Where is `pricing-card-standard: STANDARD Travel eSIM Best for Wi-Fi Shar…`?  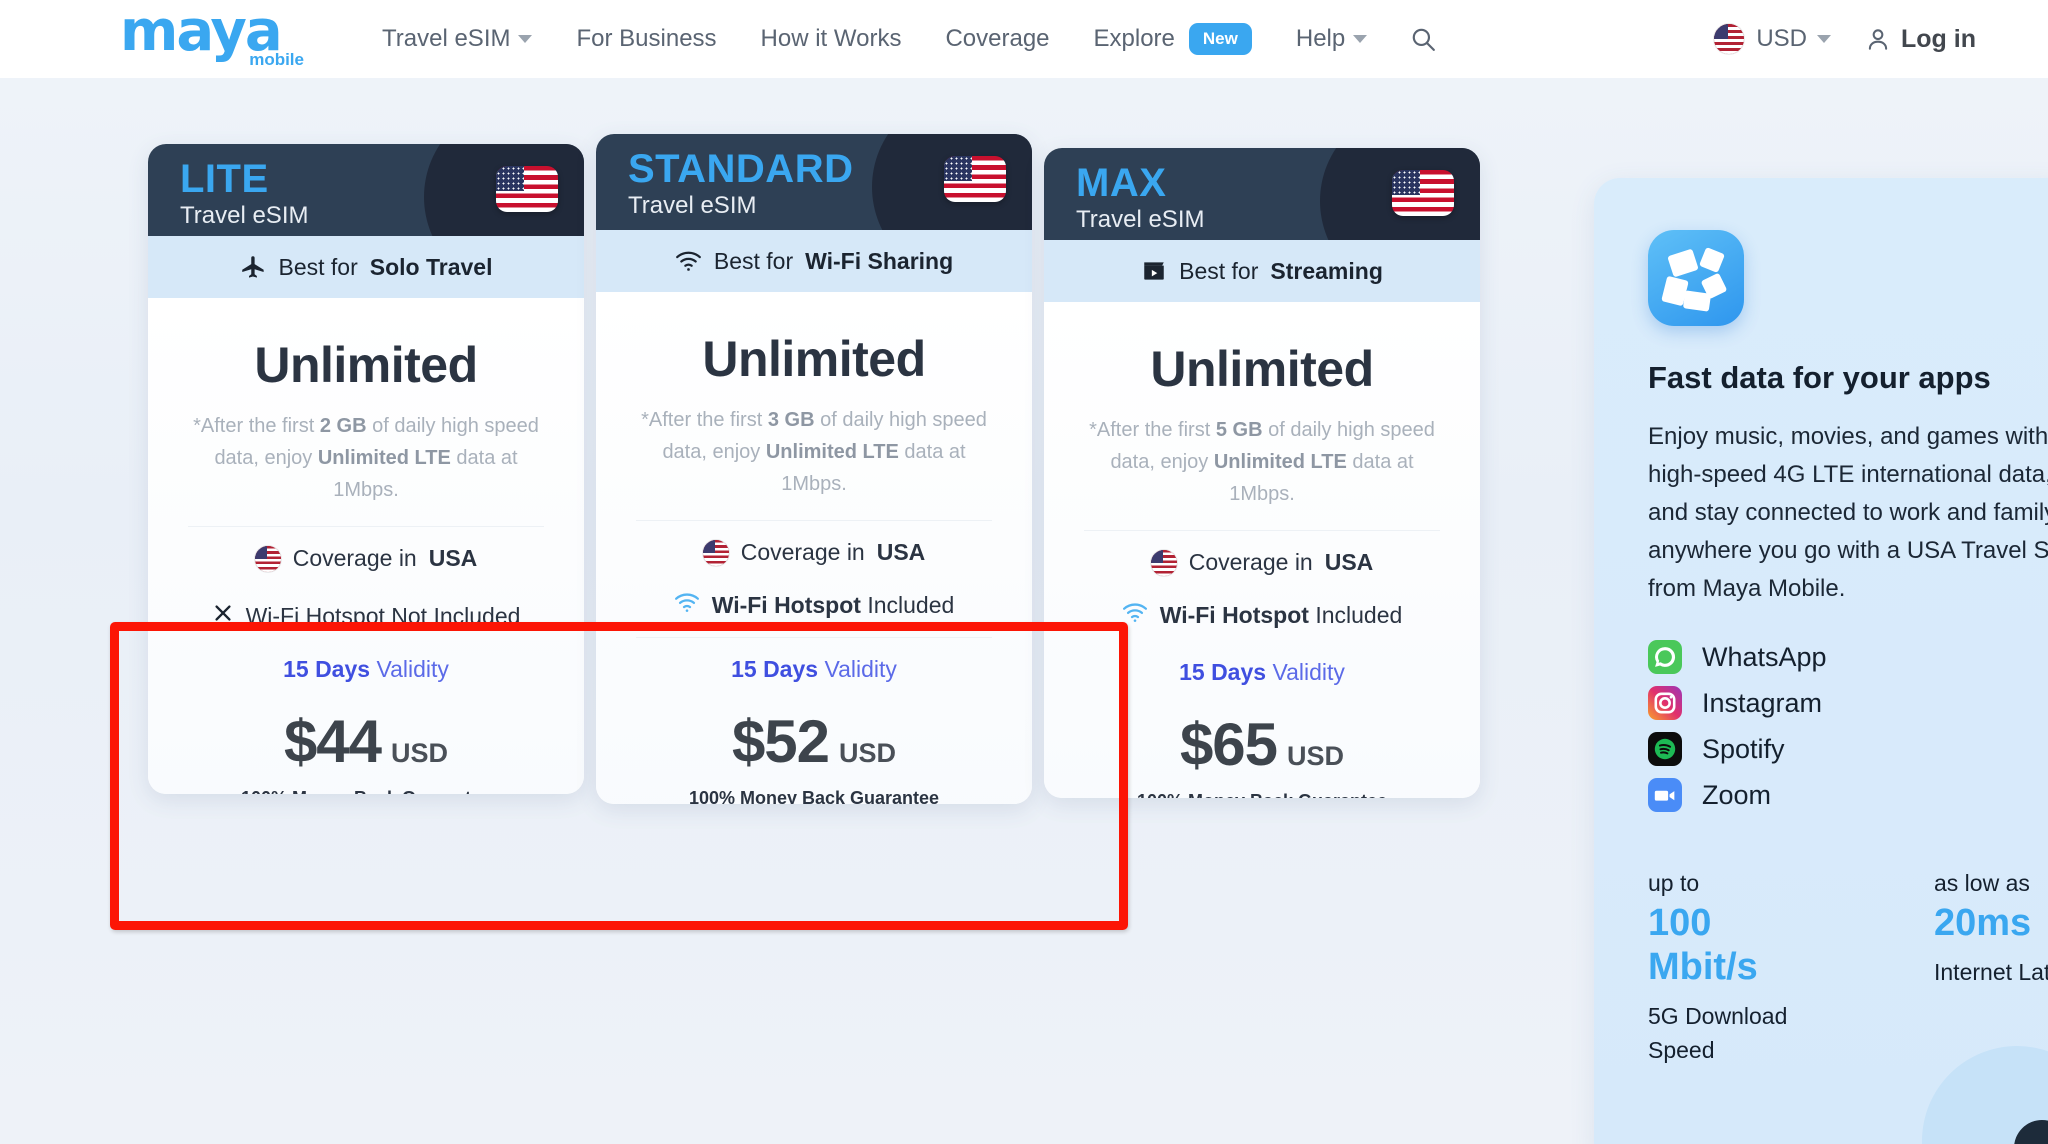 pricing-card-standard: STANDARD Travel eSIM Best for Wi-Fi Shar… is located at coordinates (814, 469).